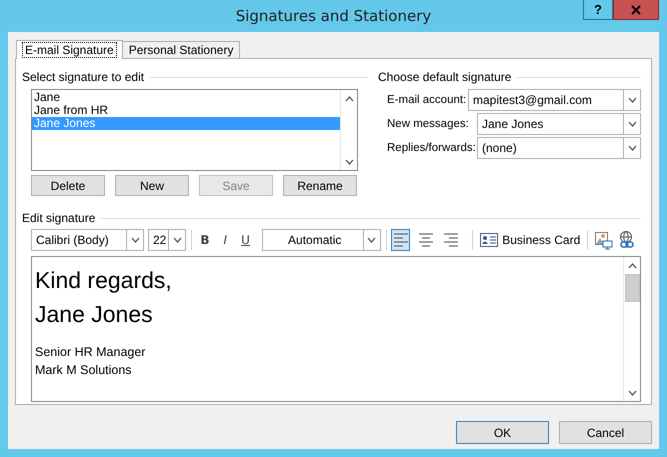 This screenshot has height=457, width=667. What do you see at coordinates (159, 240) in the screenshot?
I see `dropdown-value: 22` at bounding box center [159, 240].